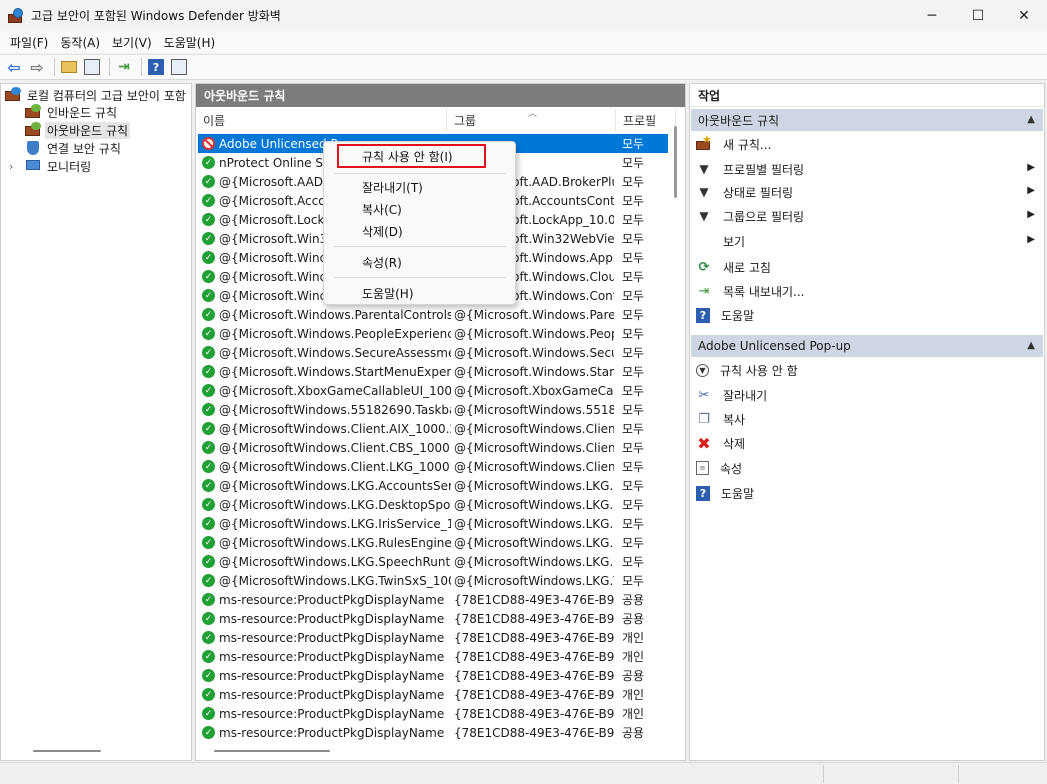  What do you see at coordinates (868, 493) in the screenshot?
I see `action-help-rule: ? 도움말` at bounding box center [868, 493].